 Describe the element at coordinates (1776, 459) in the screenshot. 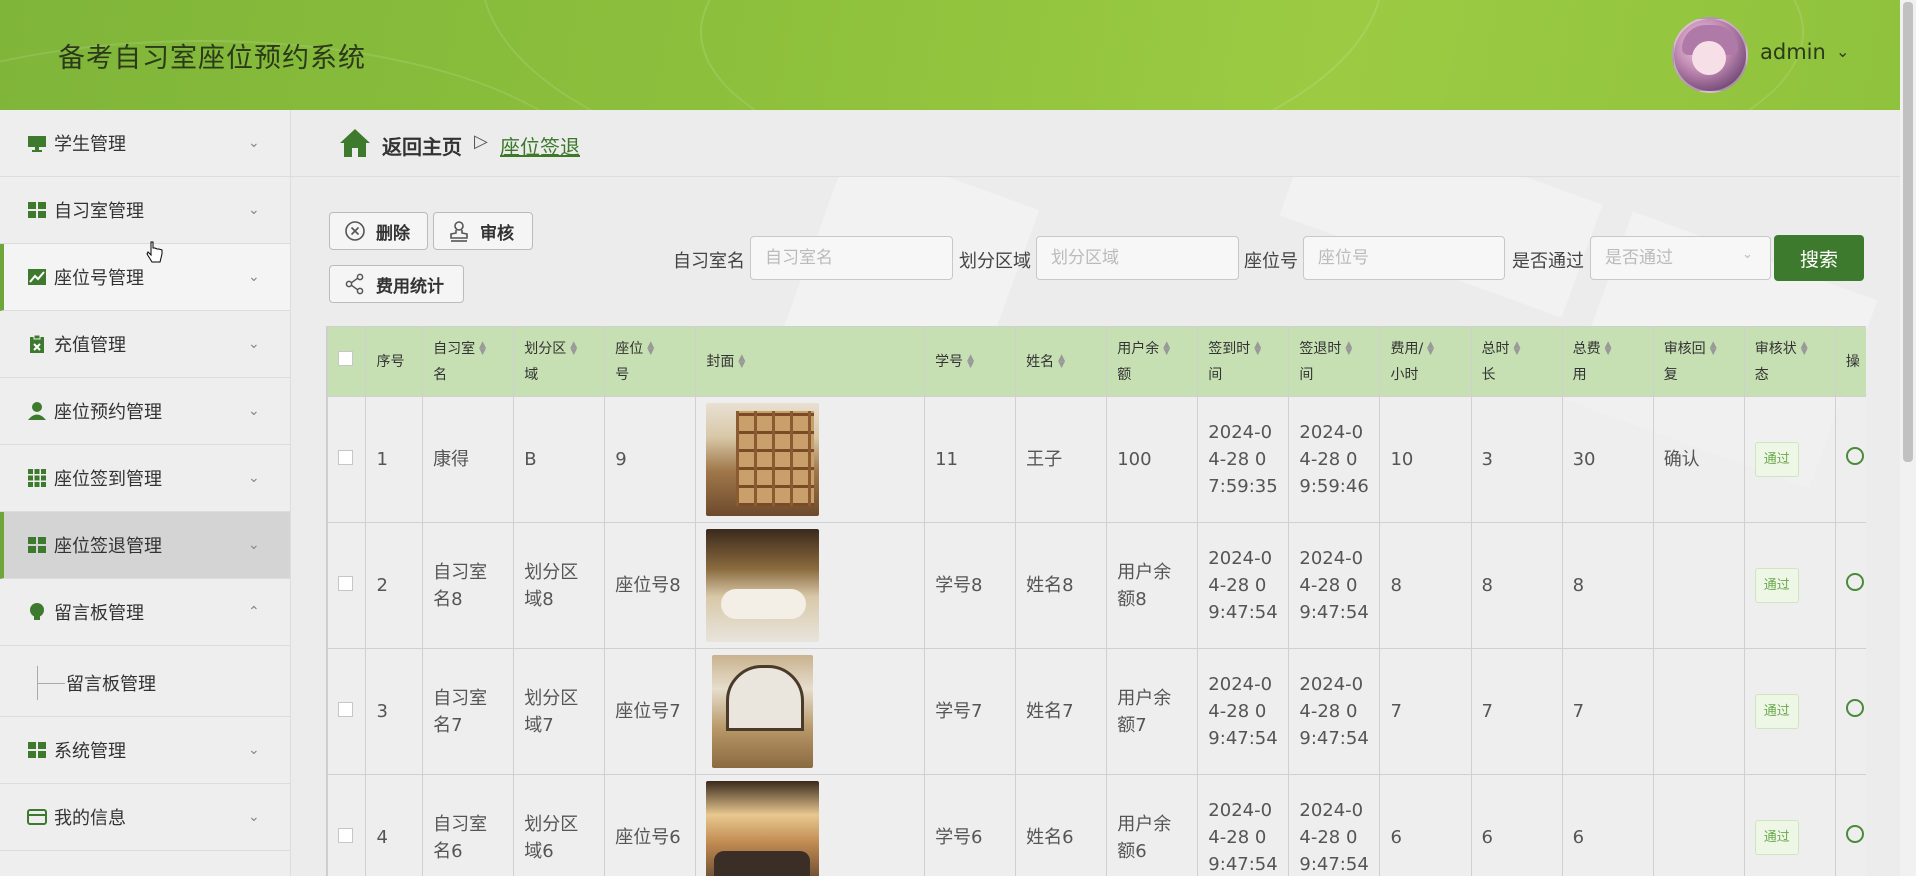

I see `status-badge: 通过` at that location.